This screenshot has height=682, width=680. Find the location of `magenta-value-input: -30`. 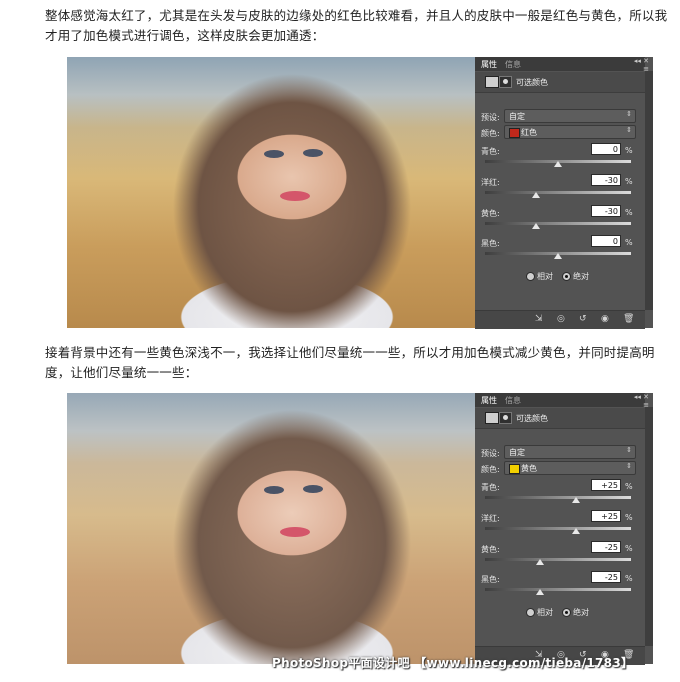

magenta-value-input: -30 is located at coordinates (606, 180).